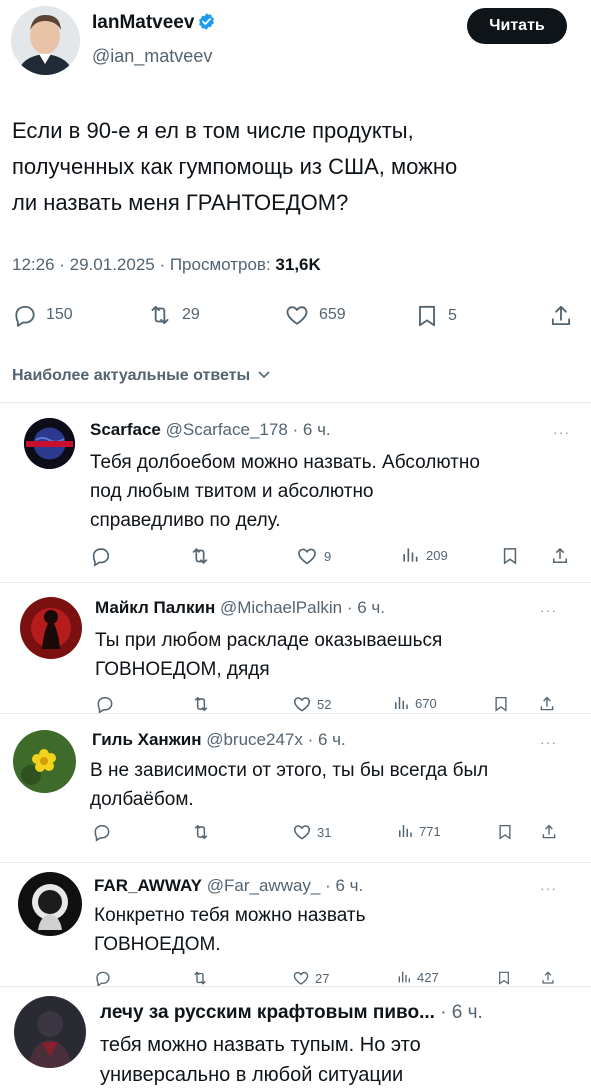 The image size is (591, 1092). Describe the element at coordinates (424, 555) in the screenshot. I see `reply-views-button: 209` at that location.